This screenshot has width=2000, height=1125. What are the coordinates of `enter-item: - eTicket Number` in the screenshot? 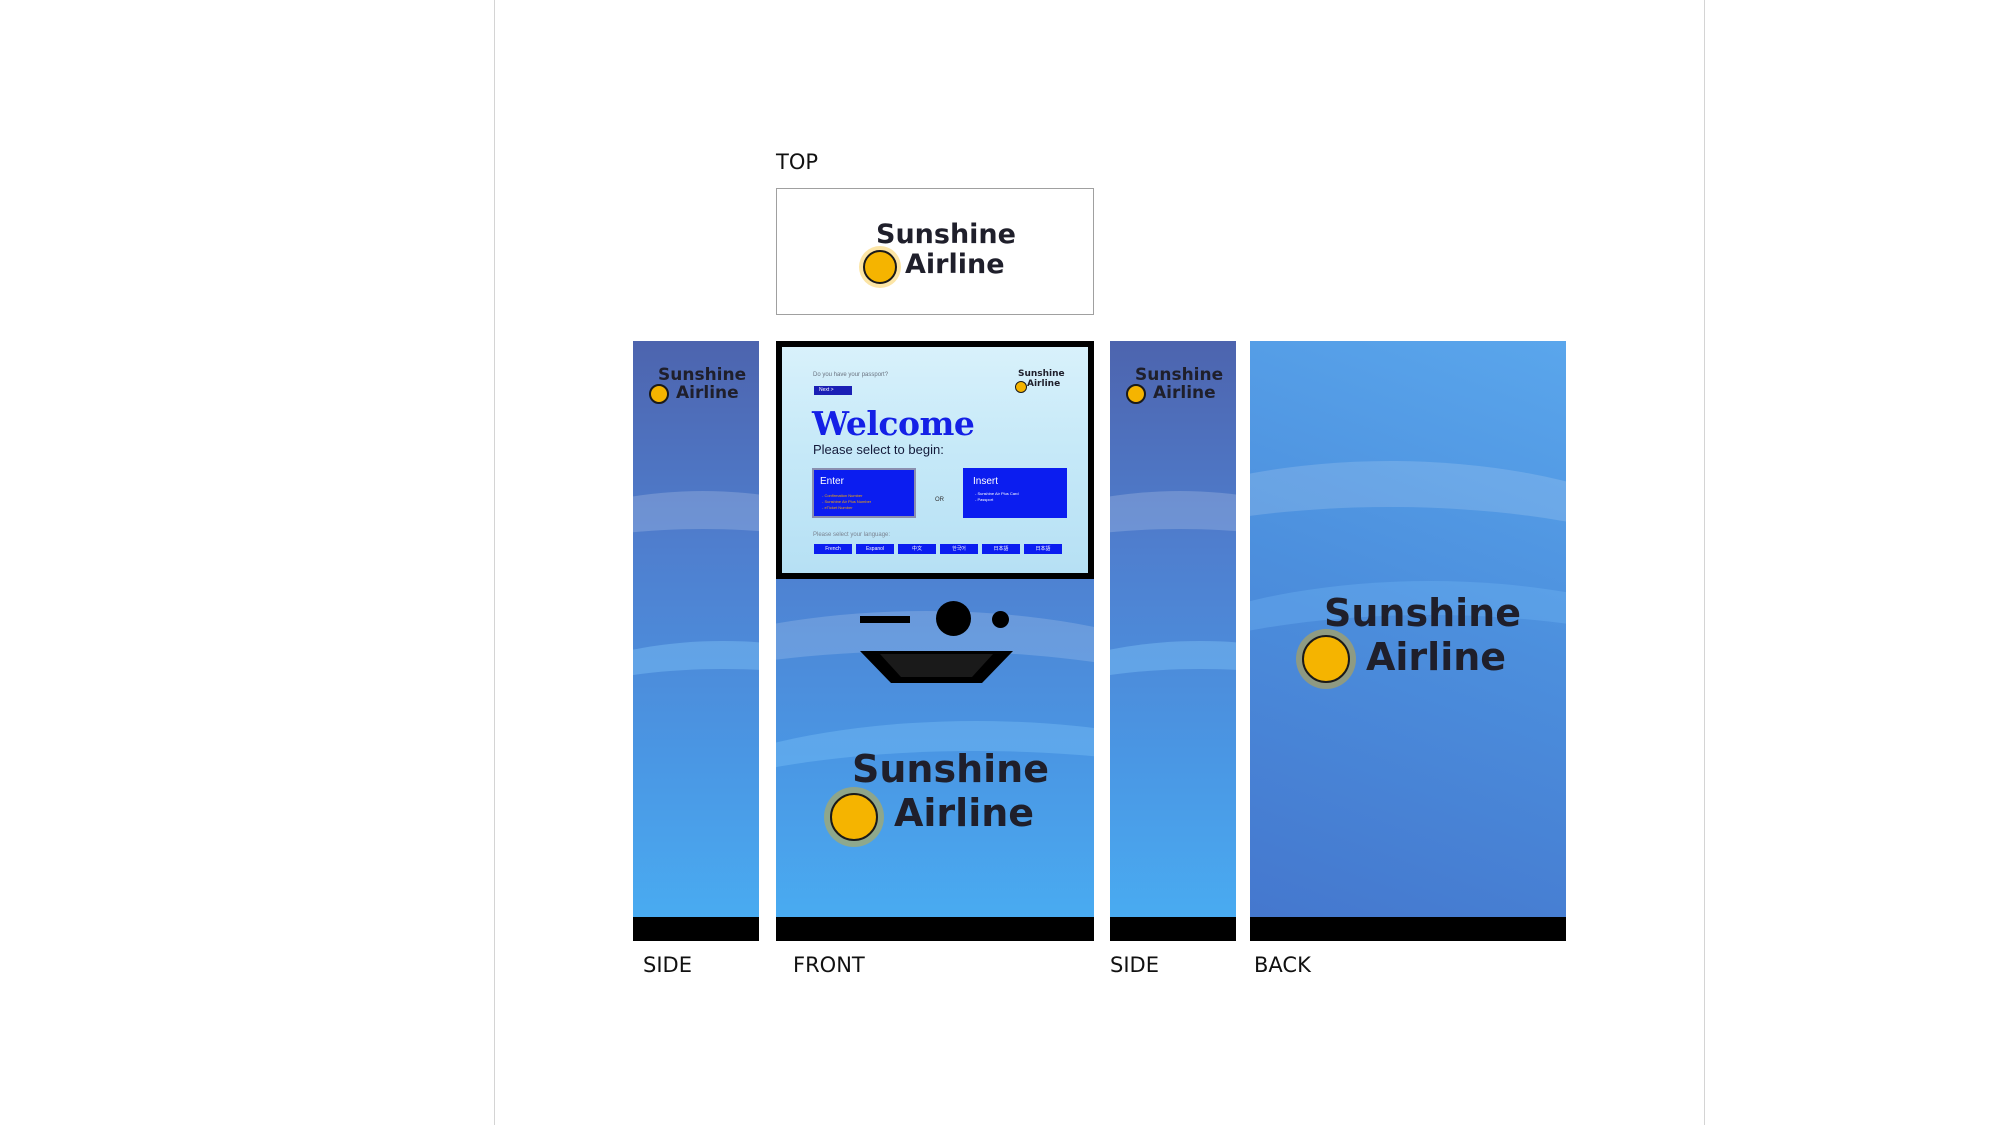 It's located at (837, 507).